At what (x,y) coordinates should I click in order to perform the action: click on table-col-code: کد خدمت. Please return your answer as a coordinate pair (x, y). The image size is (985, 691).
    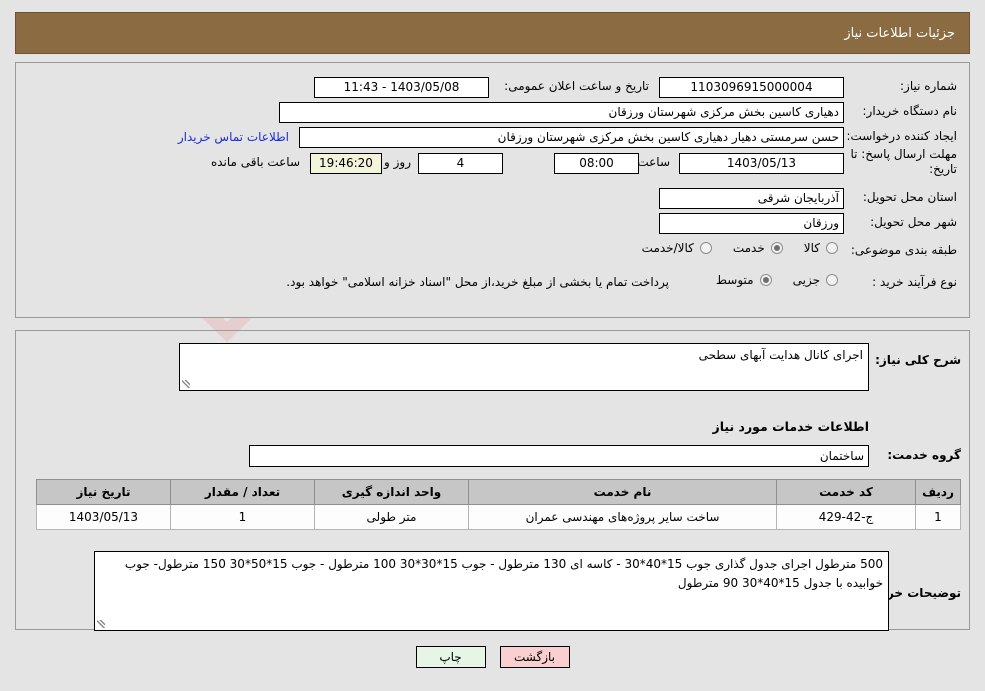
    Looking at the image, I should click on (846, 492).